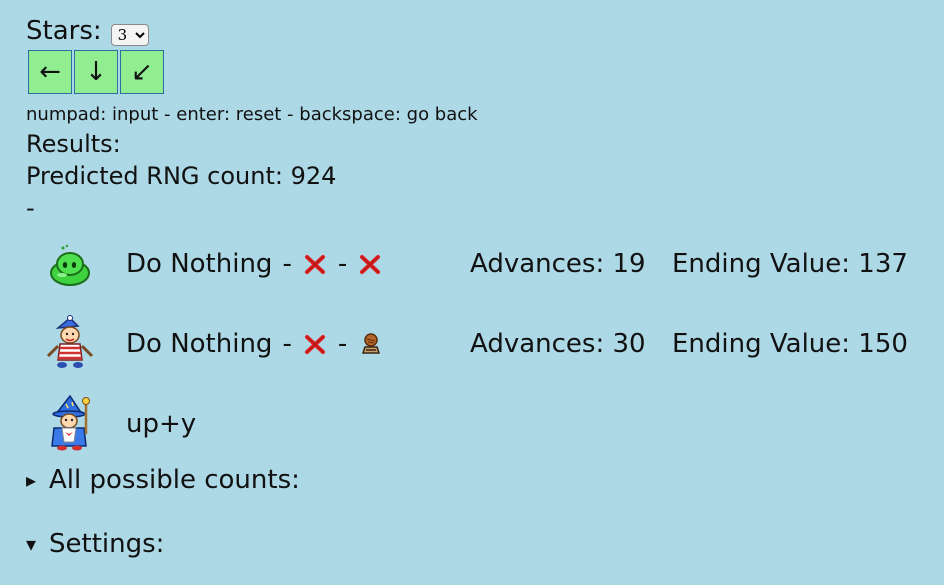  I want to click on results-heading: Results:, so click(73, 144).